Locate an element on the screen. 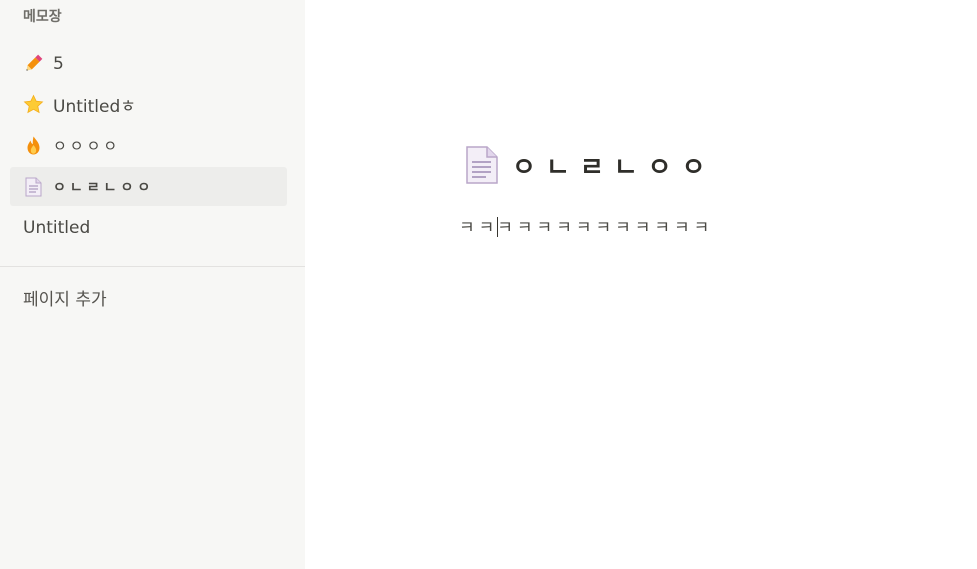  sidebar-item-active-page: ㅇㄴㄹㄴㅇㅇ is located at coordinates (148, 186).